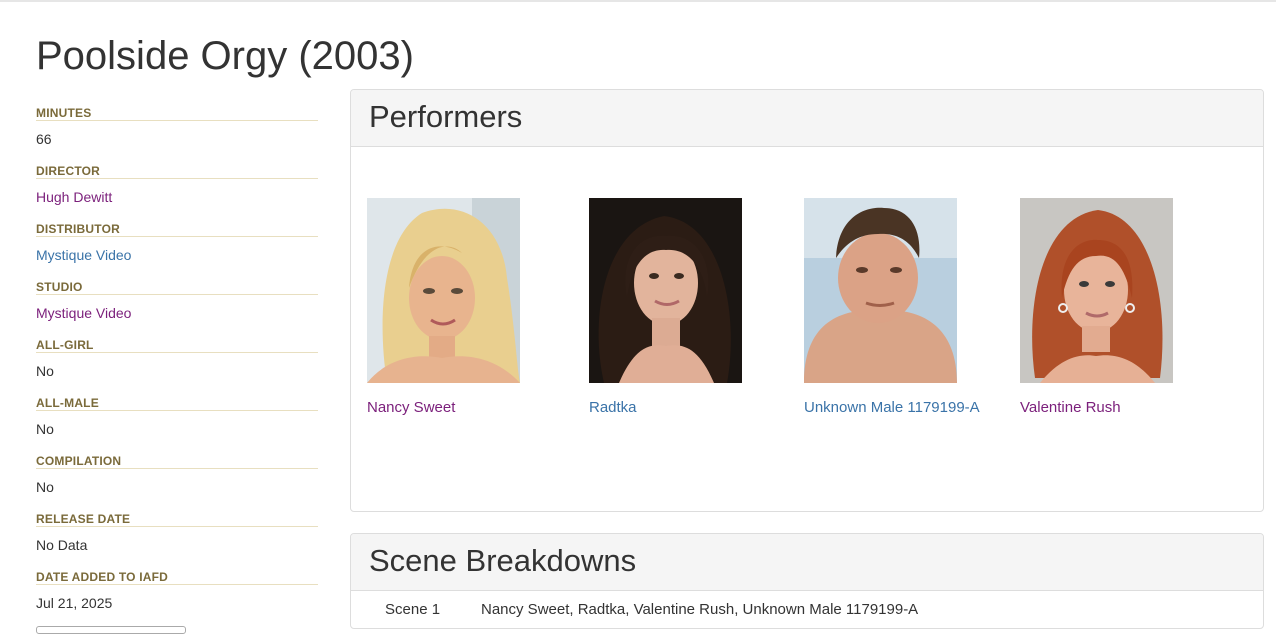  I want to click on all-girl-value: No, so click(45, 371).